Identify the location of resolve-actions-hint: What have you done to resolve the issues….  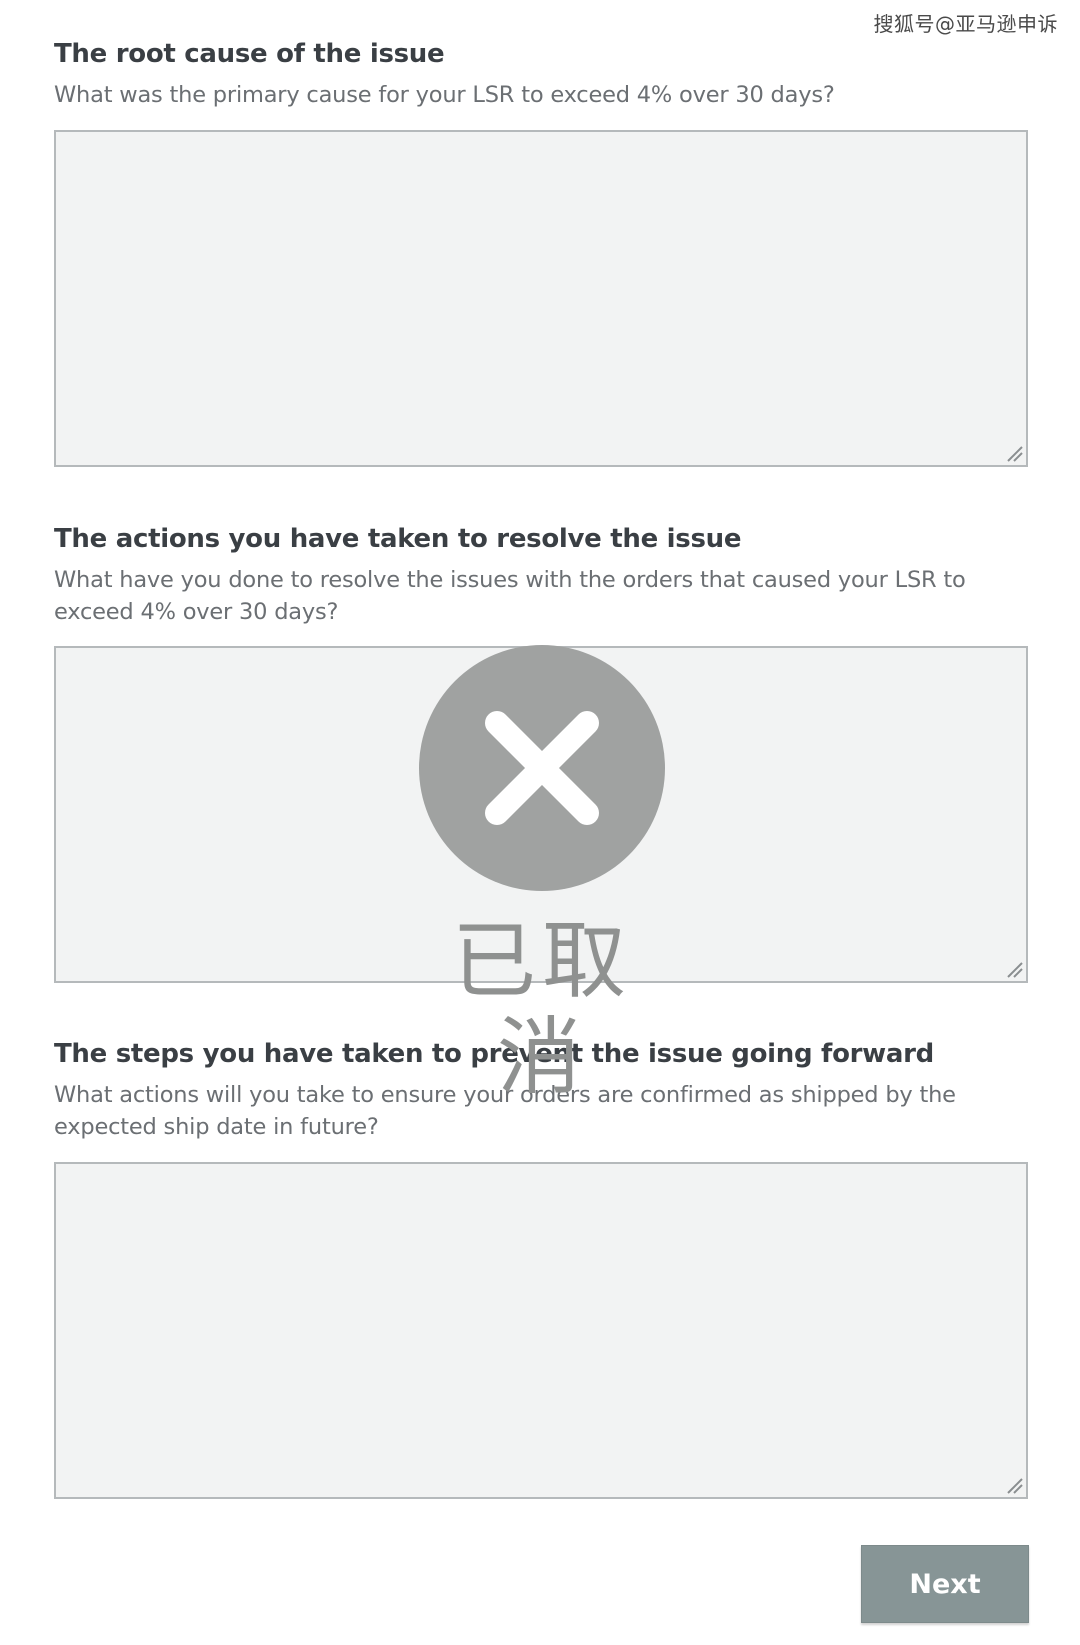
(510, 596).